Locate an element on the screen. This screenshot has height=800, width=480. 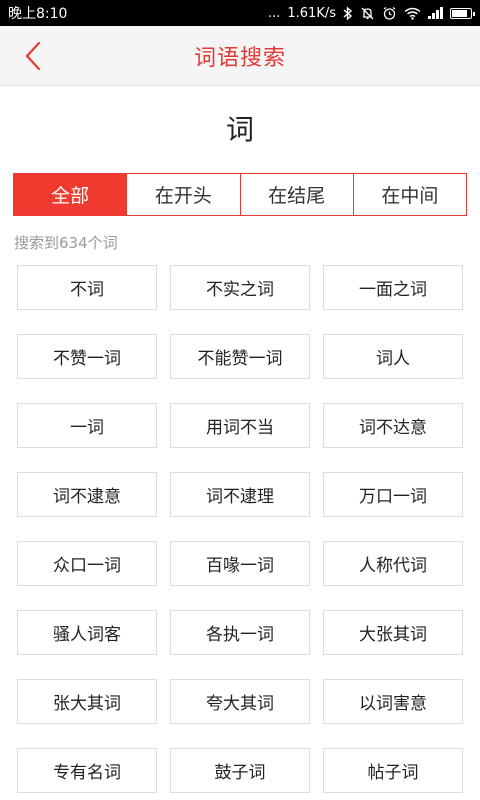
tab-all: 全部 is located at coordinates (70, 194).